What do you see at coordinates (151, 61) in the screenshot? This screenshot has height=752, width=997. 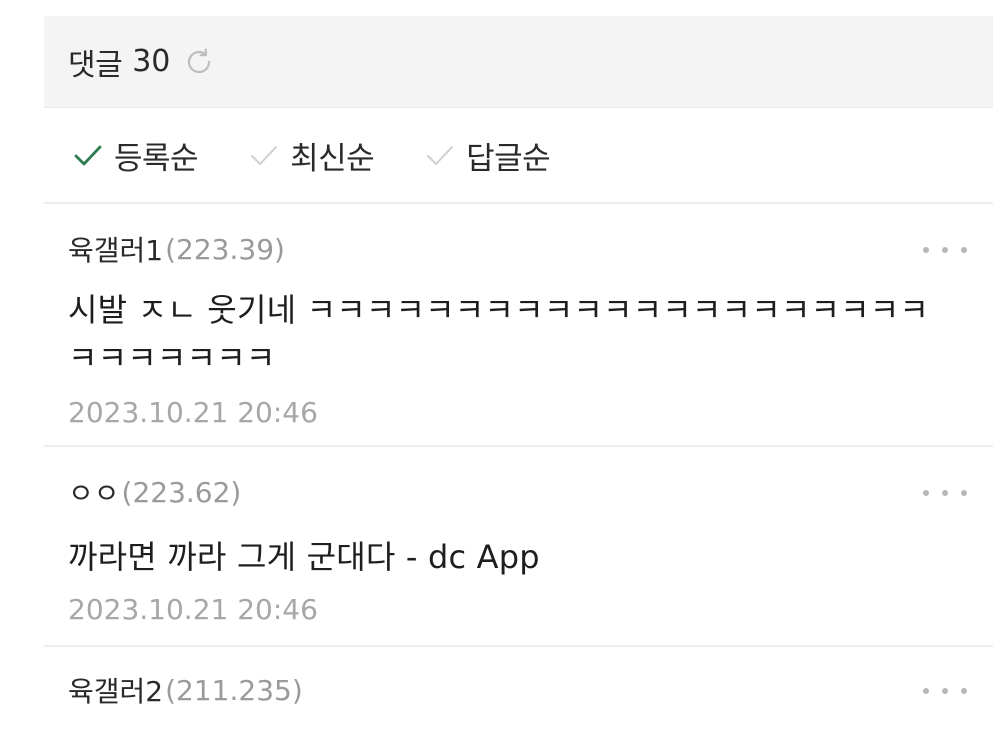 I see `comment-count: 30` at bounding box center [151, 61].